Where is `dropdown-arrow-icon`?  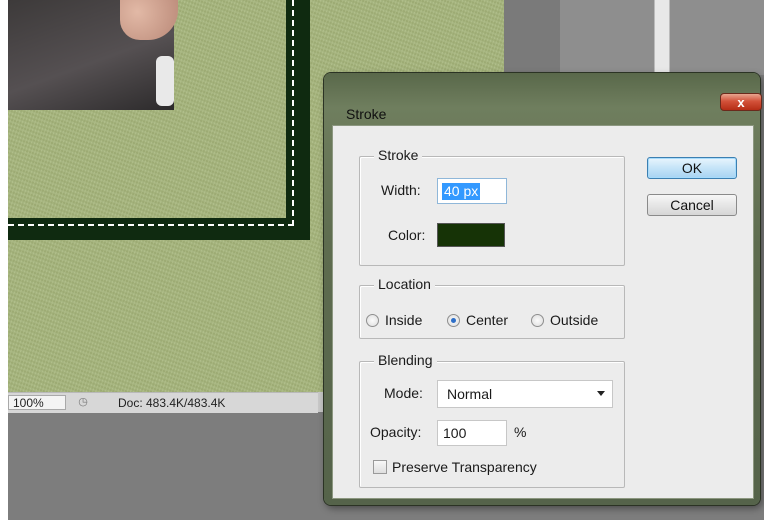 dropdown-arrow-icon is located at coordinates (601, 393).